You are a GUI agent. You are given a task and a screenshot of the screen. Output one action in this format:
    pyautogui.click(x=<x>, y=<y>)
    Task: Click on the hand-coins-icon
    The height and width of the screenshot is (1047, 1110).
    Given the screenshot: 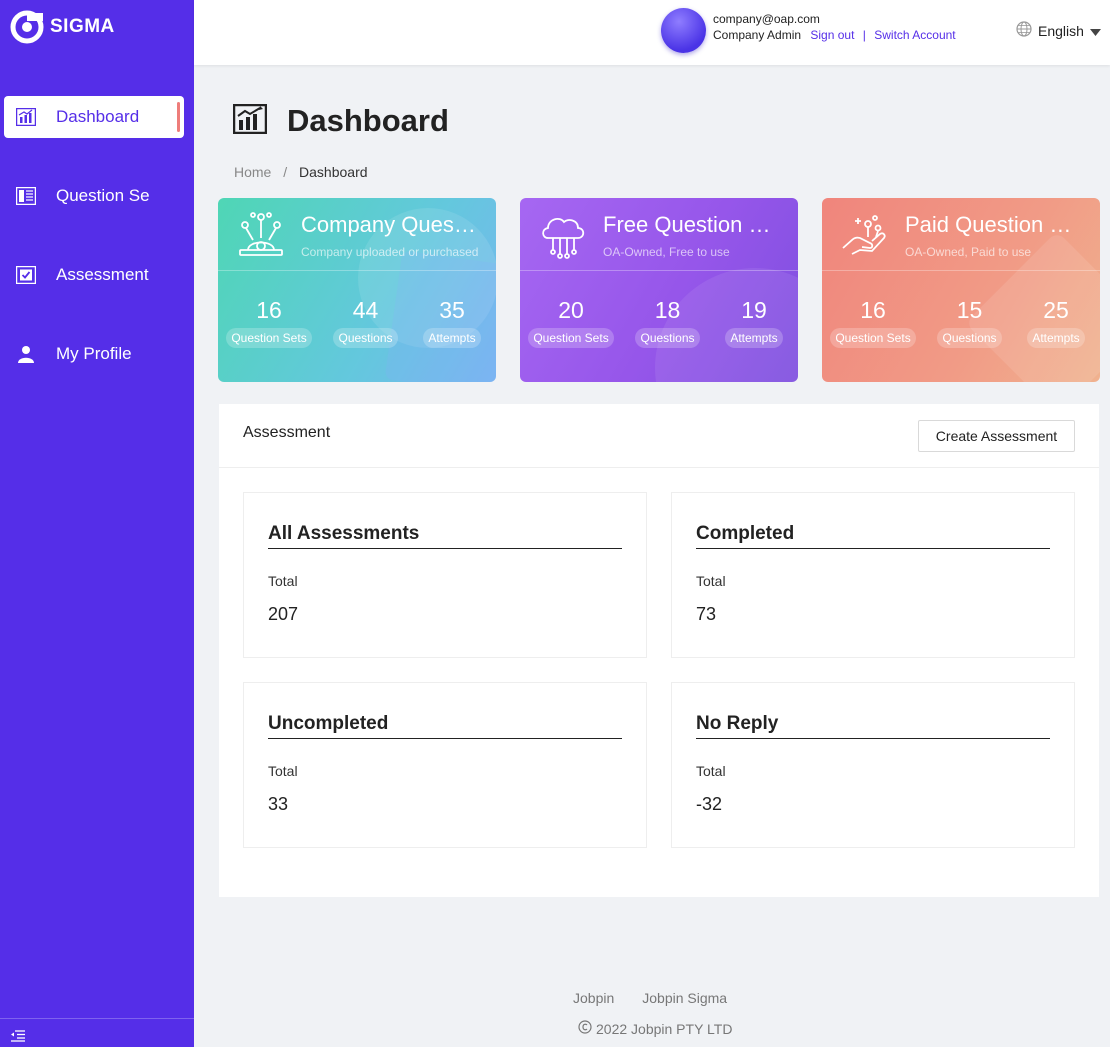 What is the action you would take?
    pyautogui.click(x=865, y=235)
    